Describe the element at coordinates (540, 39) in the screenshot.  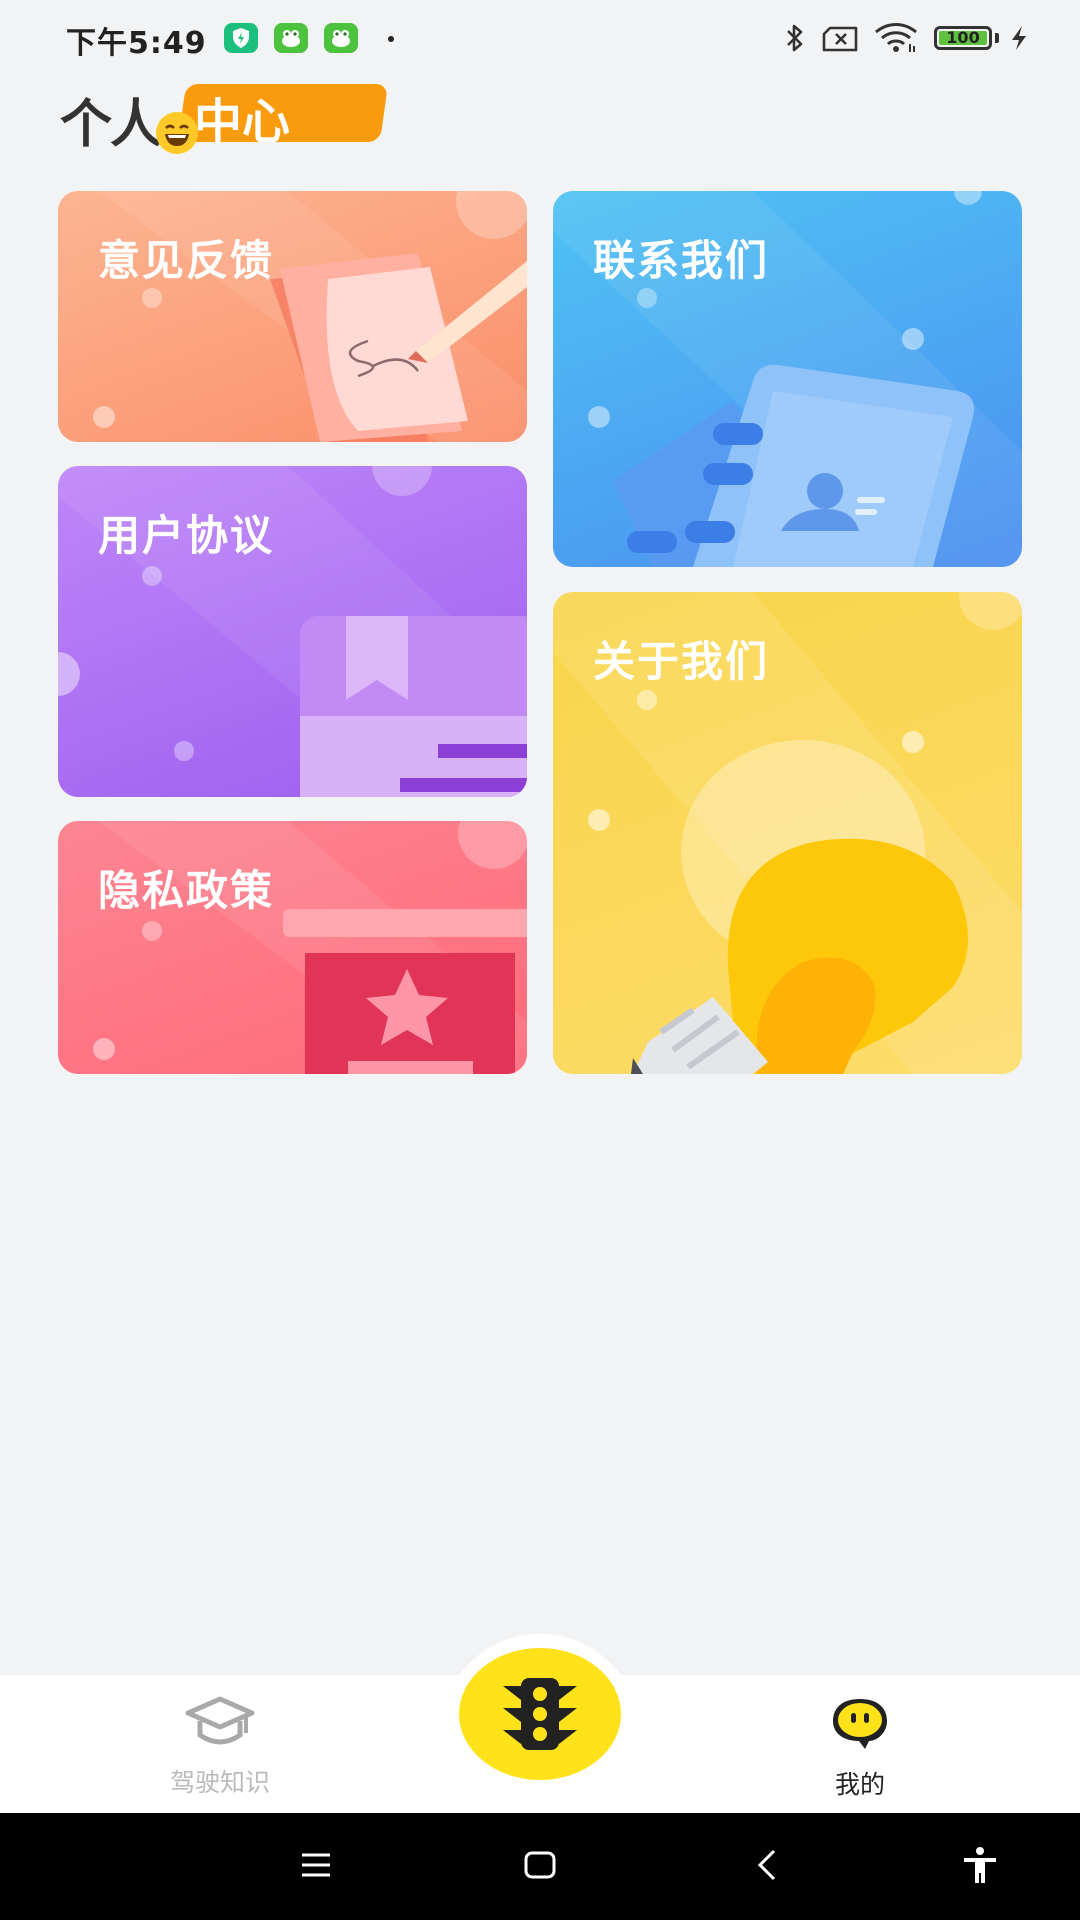
I see `status-bar: 下午5:49 100` at that location.